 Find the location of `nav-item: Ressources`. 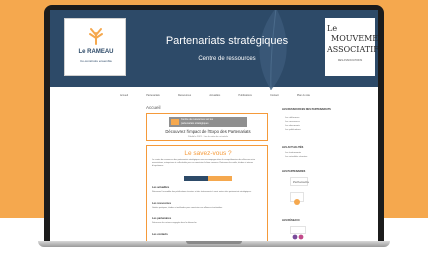

nav-item: Ressources is located at coordinates (184, 95).